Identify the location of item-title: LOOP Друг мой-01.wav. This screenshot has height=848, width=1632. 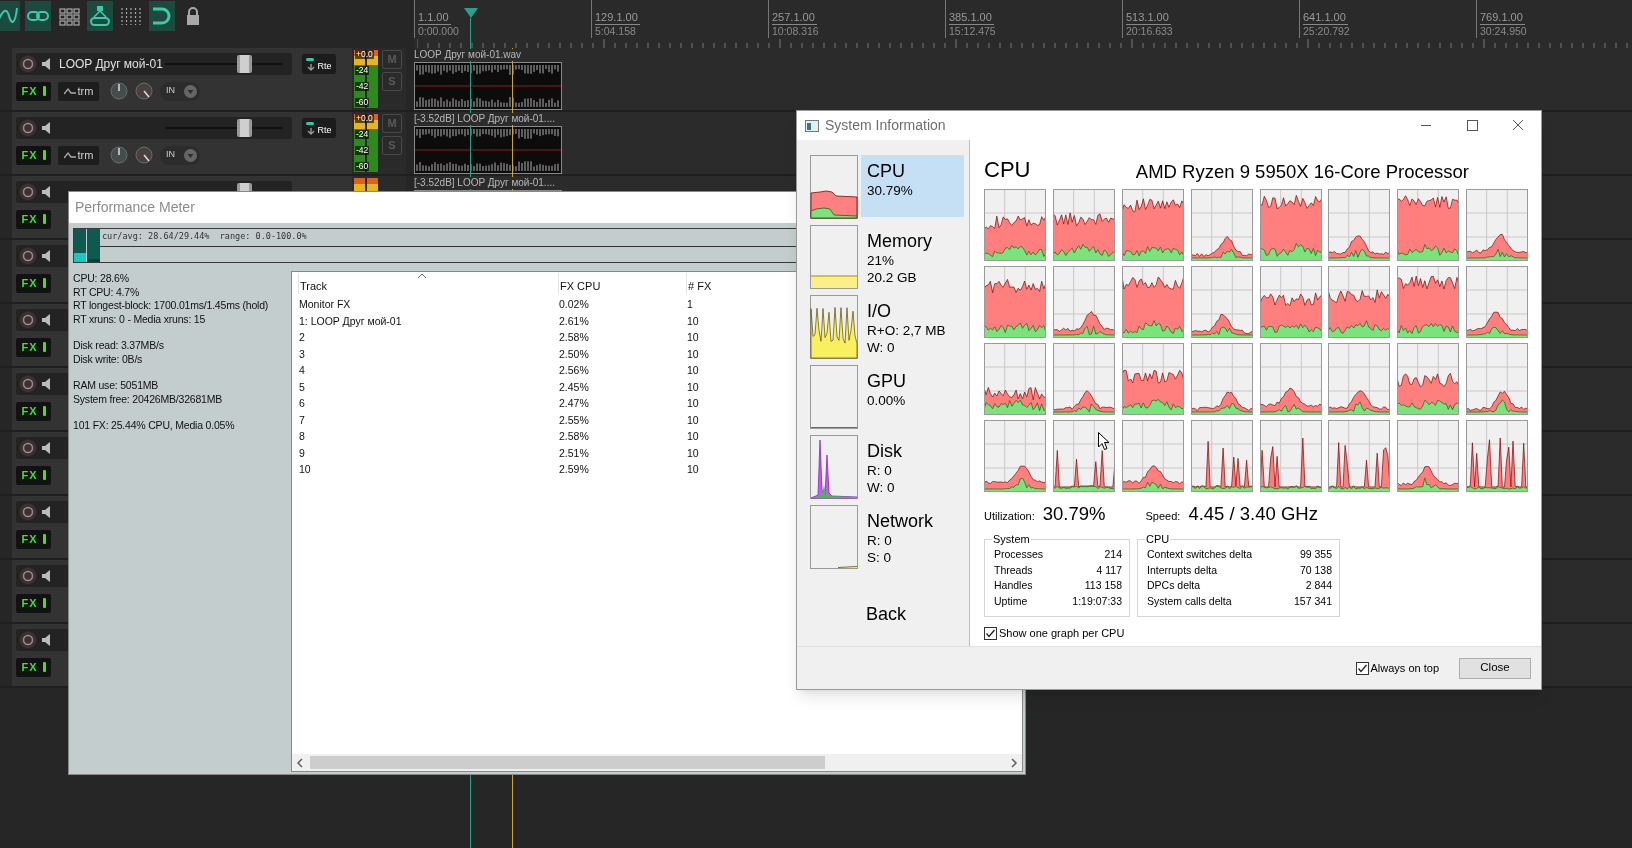
(468, 55).